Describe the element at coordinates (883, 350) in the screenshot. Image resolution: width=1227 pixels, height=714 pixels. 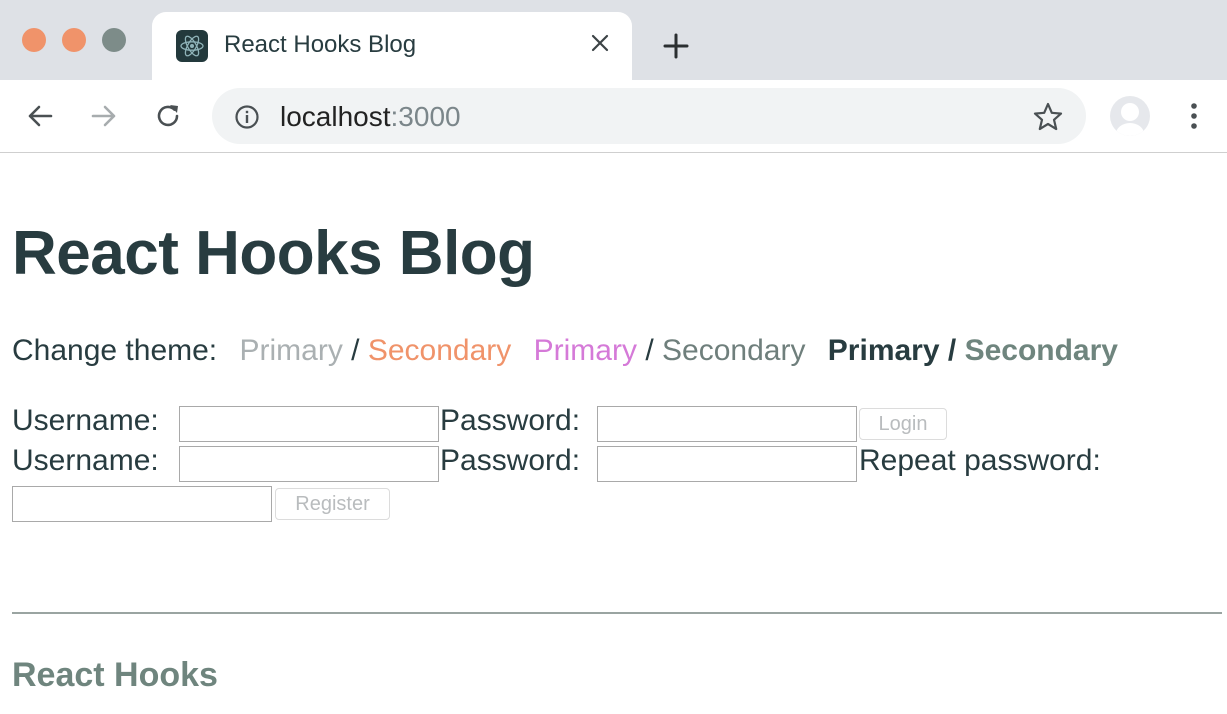
I see `theme-option-3-primary: Primary` at that location.